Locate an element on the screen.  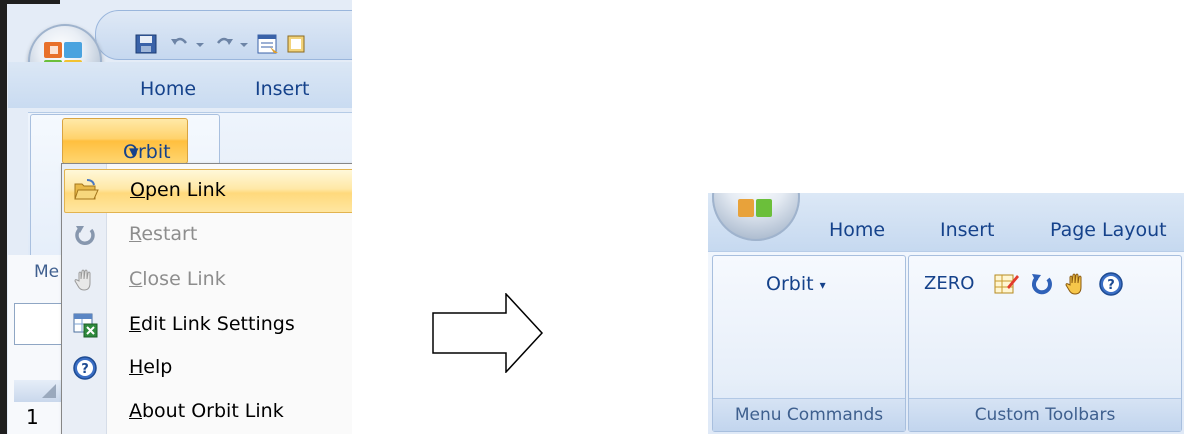
undo-dropdown-icon is located at coordinates (200, 44).